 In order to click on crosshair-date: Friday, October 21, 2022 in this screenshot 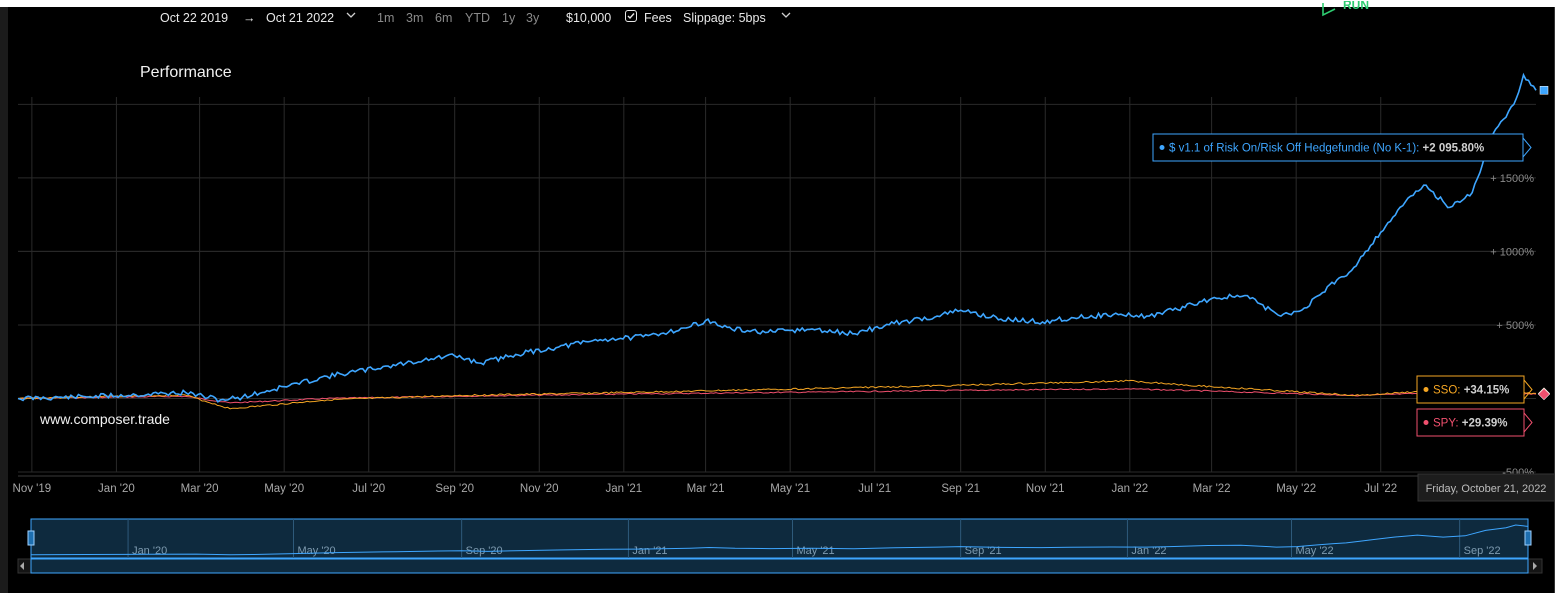, I will do `click(1486, 489)`.